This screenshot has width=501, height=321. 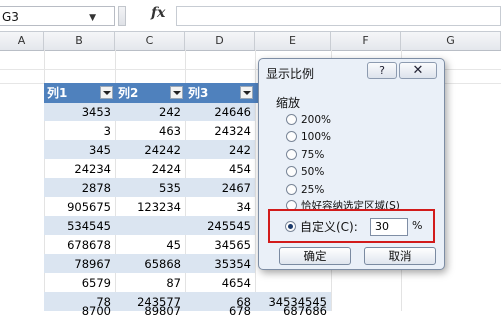 What do you see at coordinates (329, 227) in the screenshot?
I see `radio-label: 自定义(C):` at bounding box center [329, 227].